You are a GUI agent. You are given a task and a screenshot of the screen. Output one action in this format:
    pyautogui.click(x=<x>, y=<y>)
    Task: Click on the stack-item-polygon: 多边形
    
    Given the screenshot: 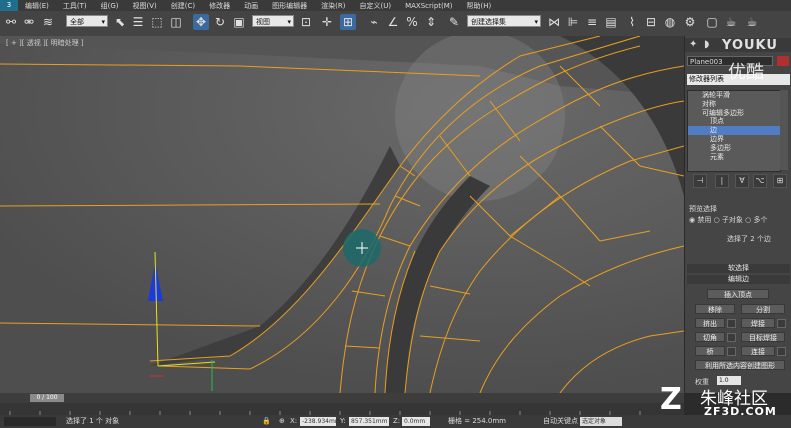 What is the action you would take?
    pyautogui.click(x=734, y=148)
    